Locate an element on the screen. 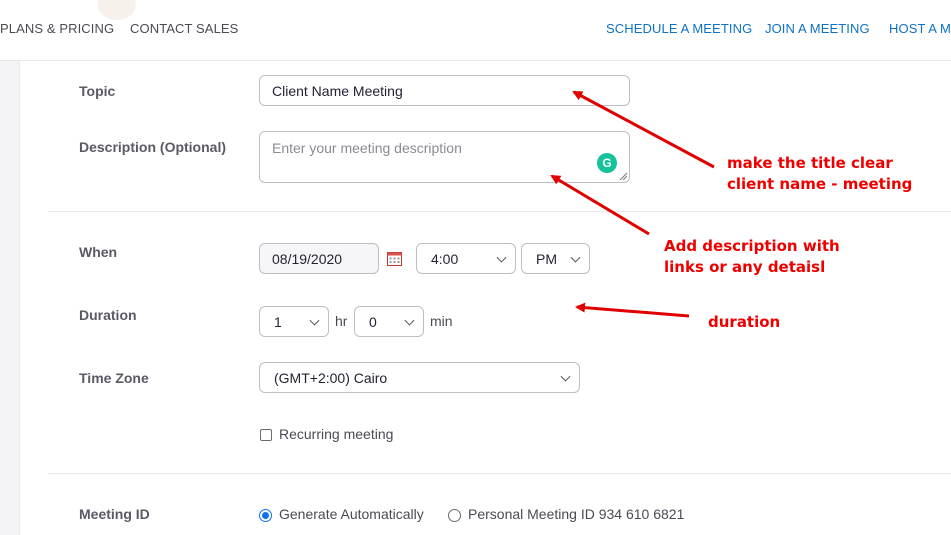 Image resolution: width=951 pixels, height=535 pixels. annotation-duration: duration is located at coordinates (744, 322).